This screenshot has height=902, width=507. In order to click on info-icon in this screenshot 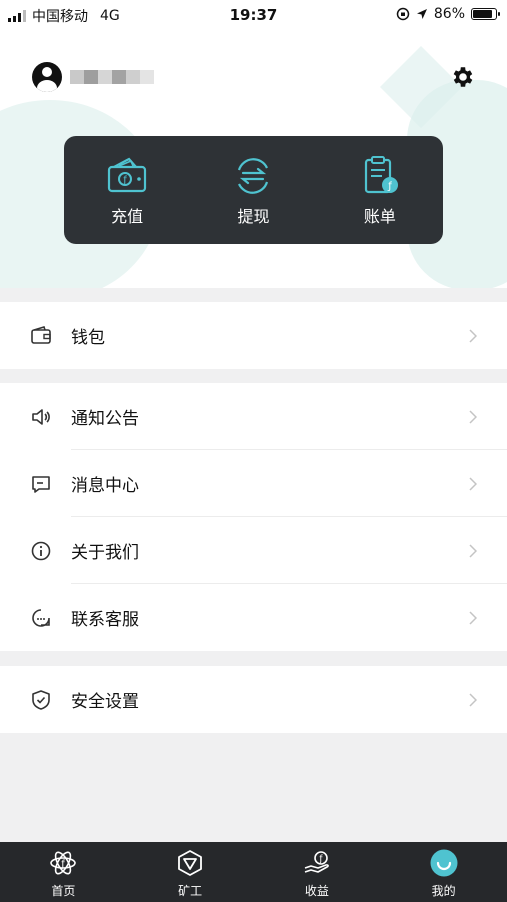, I will do `click(41, 550)`.